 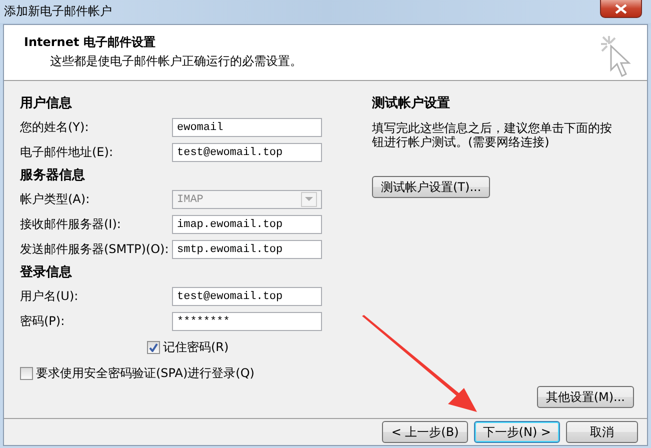 I want to click on field-label: 帐户类型(A):, so click(x=55, y=199).